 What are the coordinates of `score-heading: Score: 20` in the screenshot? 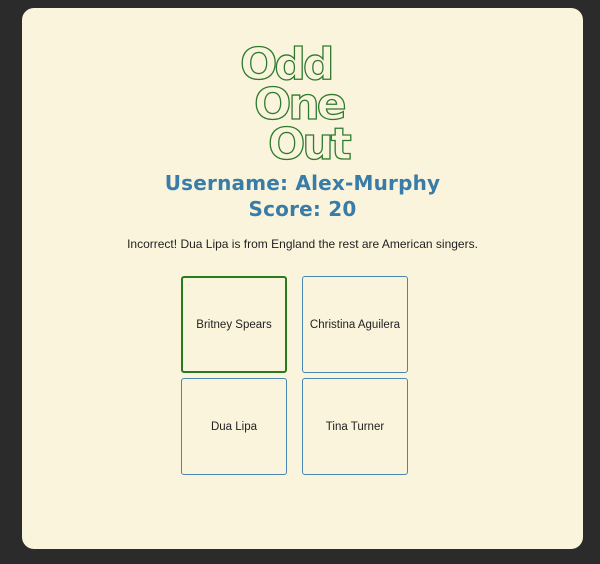 It's located at (302, 209).